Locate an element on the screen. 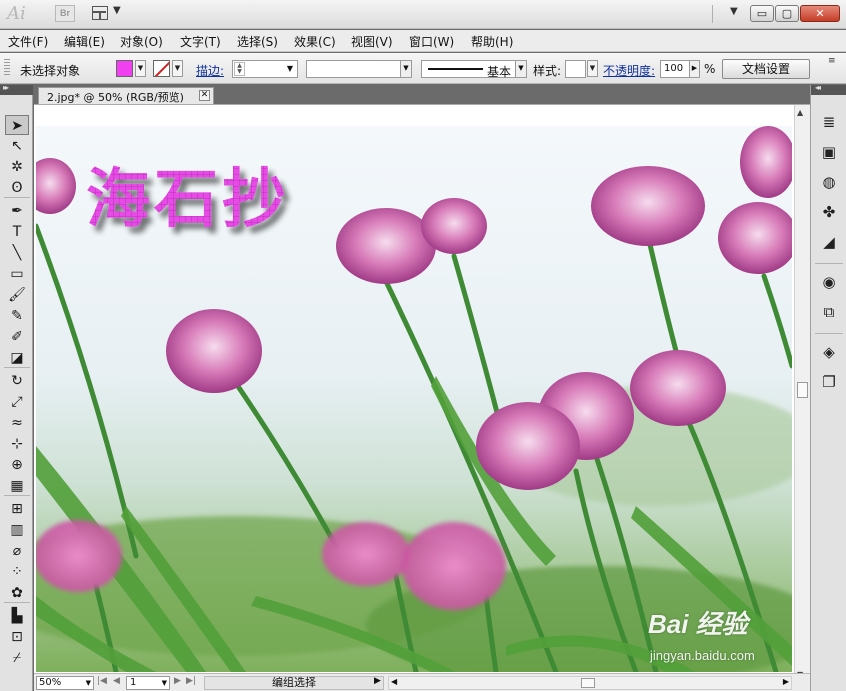  brushes-panel-icon: ◍ is located at coordinates (829, 182).